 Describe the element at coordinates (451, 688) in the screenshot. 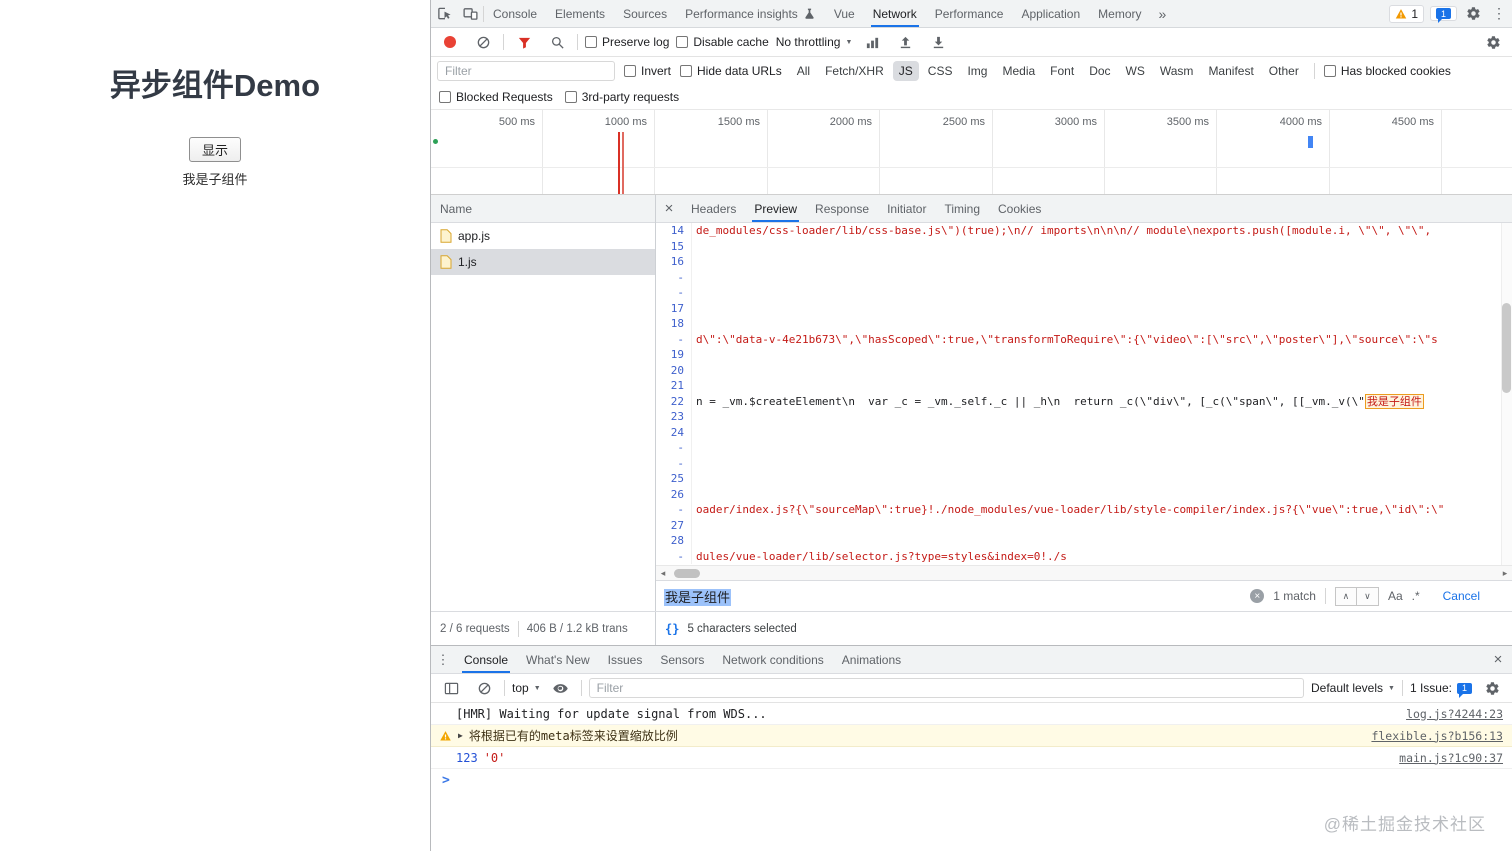

I see `console-sidebar-icon` at that location.